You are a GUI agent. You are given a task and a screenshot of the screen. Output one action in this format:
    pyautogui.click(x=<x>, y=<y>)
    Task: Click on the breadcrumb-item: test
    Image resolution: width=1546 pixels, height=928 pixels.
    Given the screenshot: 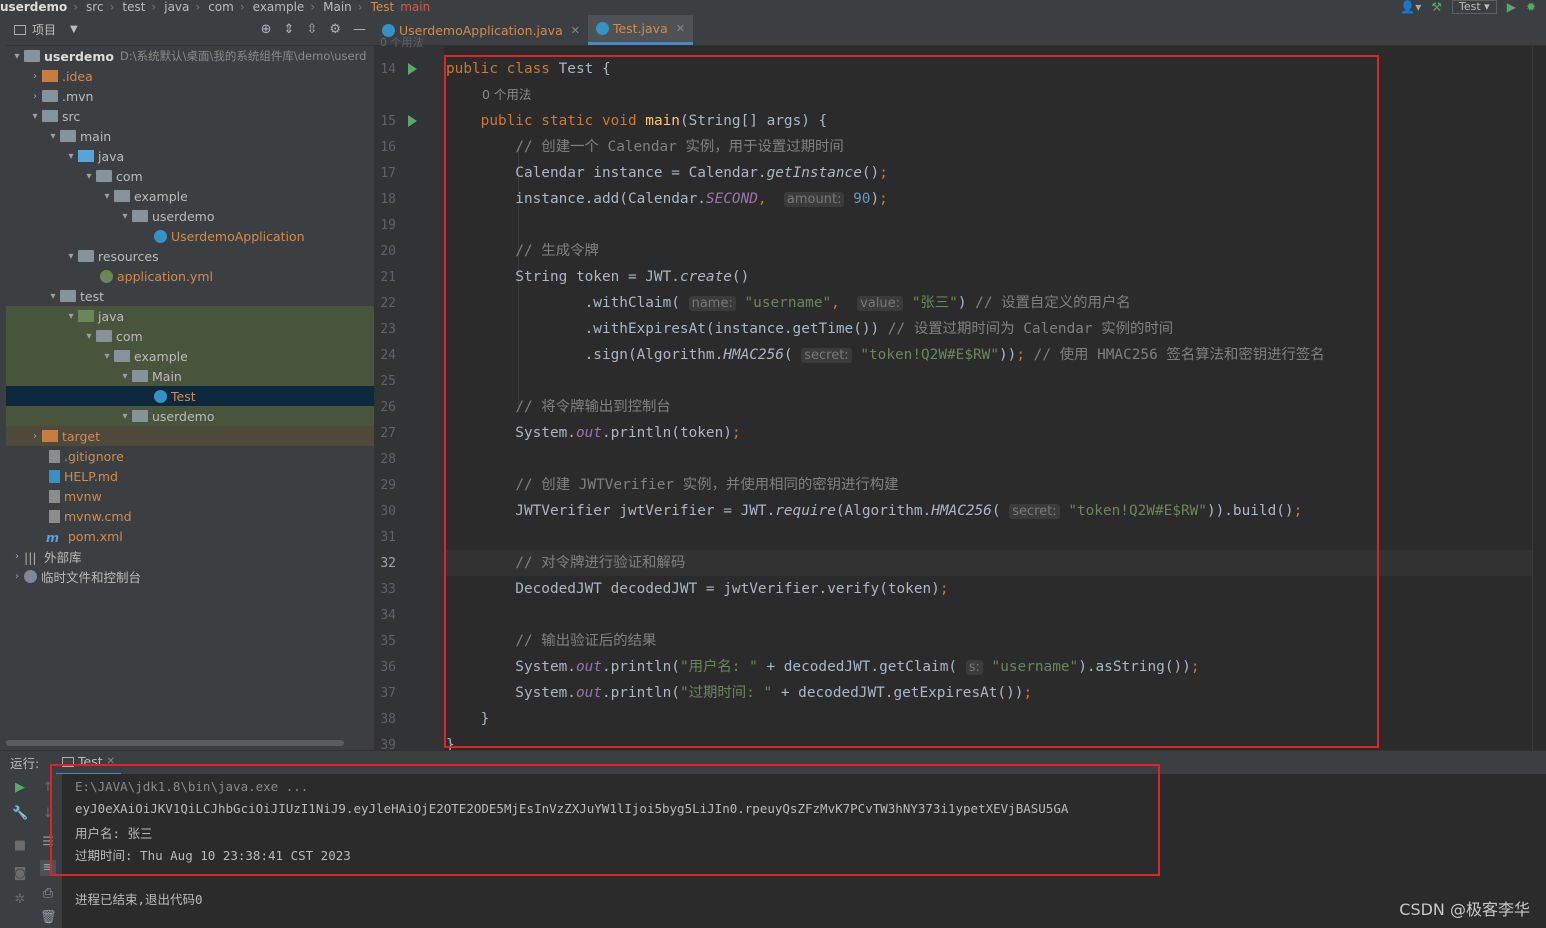 What is the action you would take?
    pyautogui.click(x=136, y=7)
    